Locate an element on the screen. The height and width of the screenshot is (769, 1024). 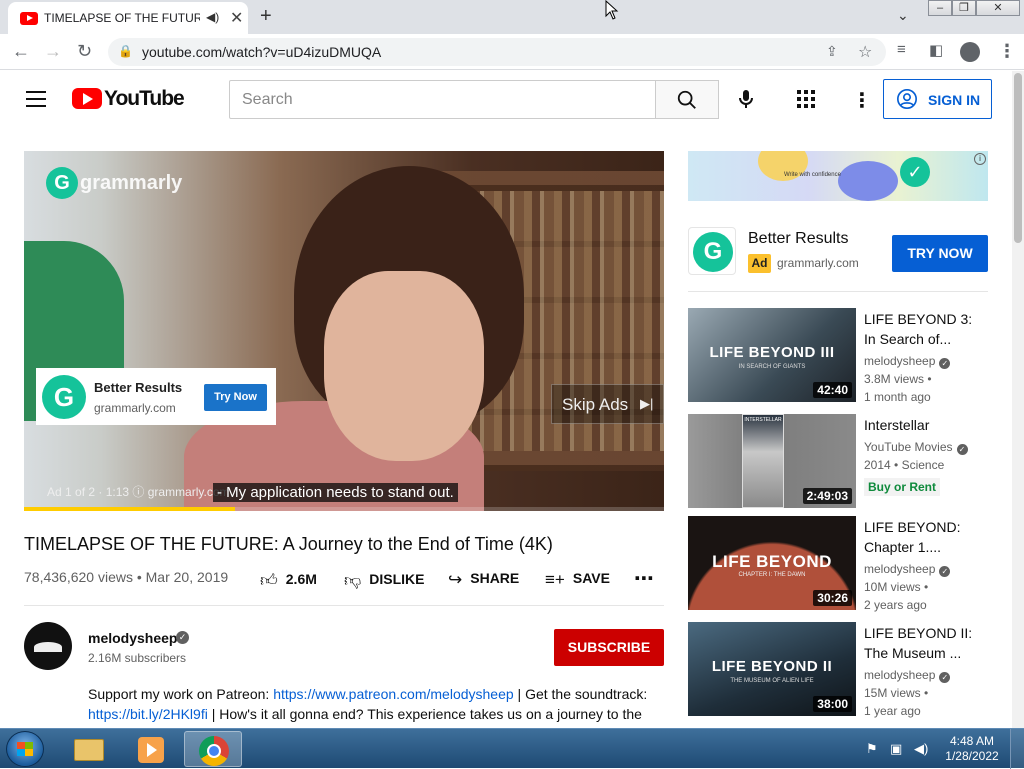
dislike-button: 👎︎ DISLIKE is located at coordinates (384, 580).